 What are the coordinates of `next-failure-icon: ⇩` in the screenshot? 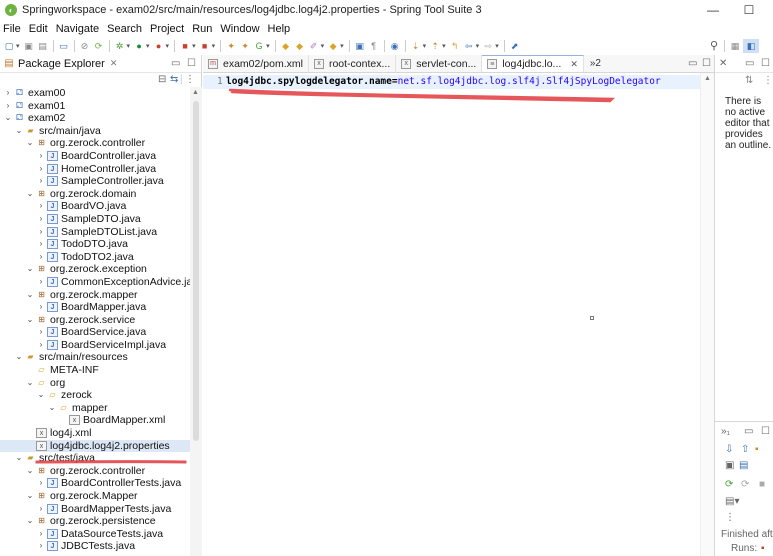 It's located at (729, 449).